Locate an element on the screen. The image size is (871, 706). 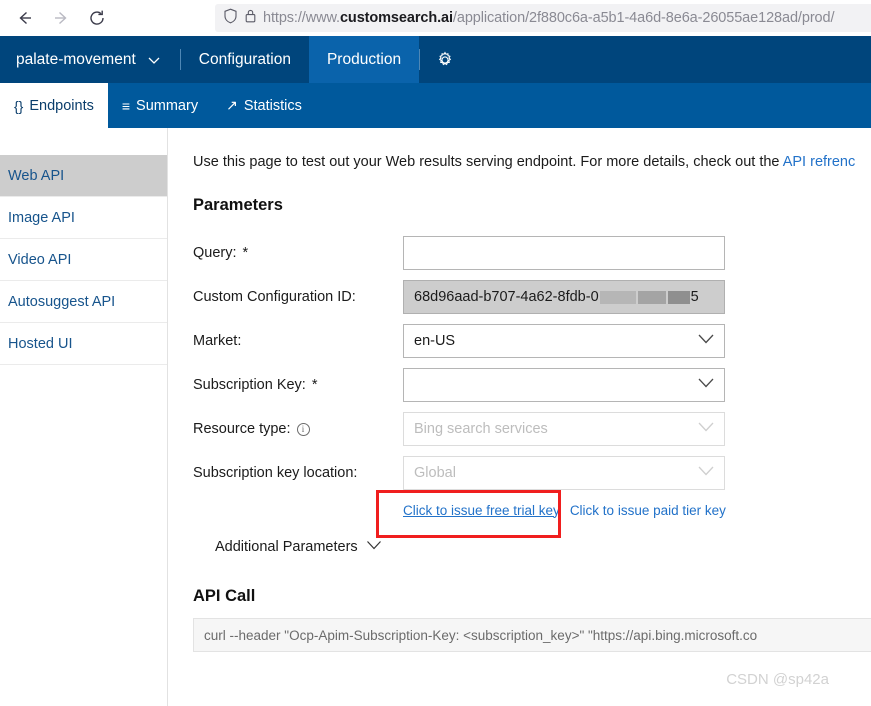
list-icon: ≡ is located at coordinates (126, 105).